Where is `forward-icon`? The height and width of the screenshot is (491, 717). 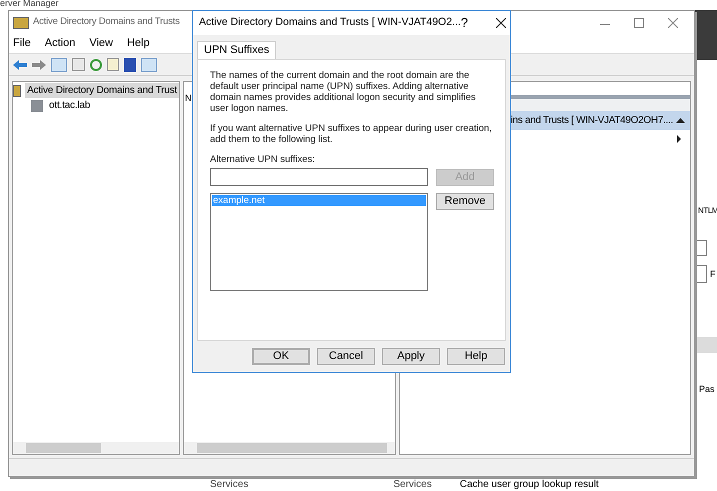 forward-icon is located at coordinates (39, 65).